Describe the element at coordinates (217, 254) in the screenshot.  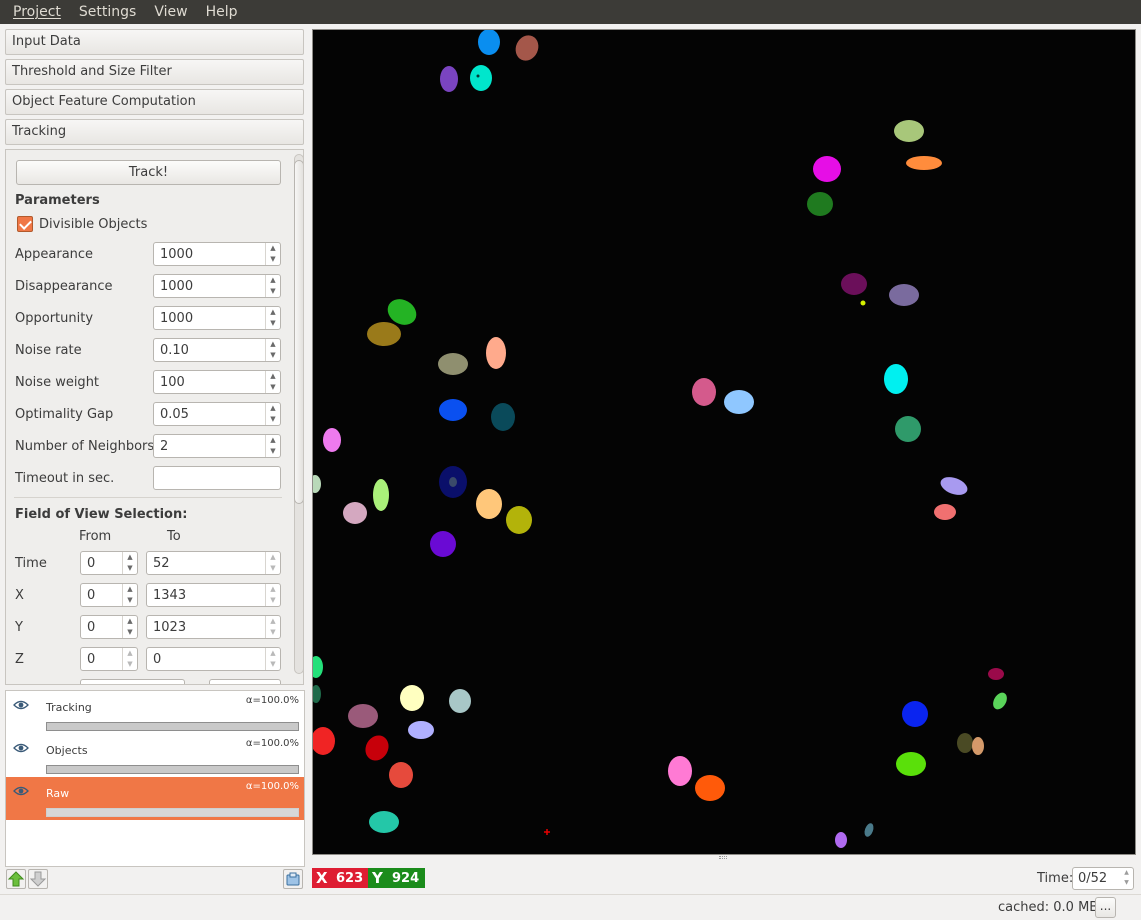
I see `appearance-spinbox: 1000 ▲ ▼` at that location.